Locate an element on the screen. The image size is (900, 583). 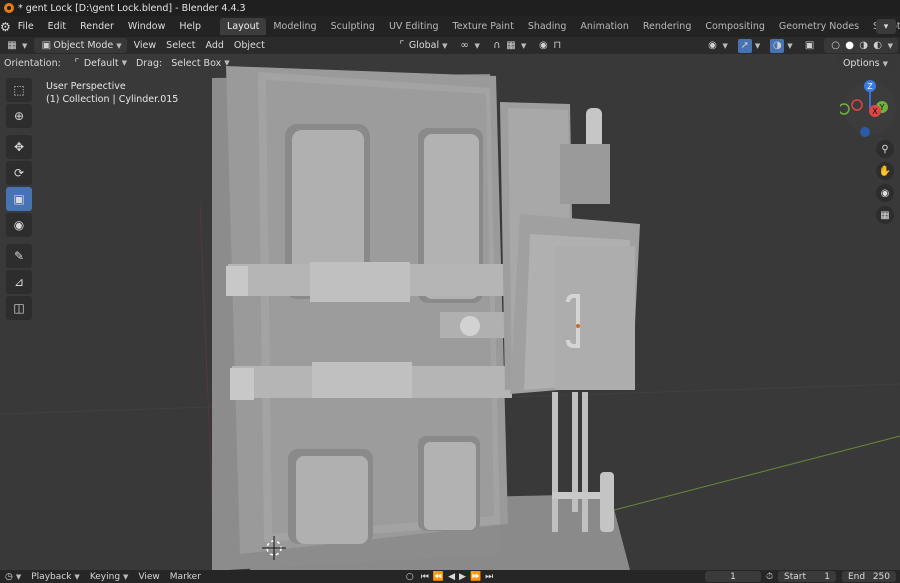
annotate-tool: ✎ is located at coordinates (19, 256).